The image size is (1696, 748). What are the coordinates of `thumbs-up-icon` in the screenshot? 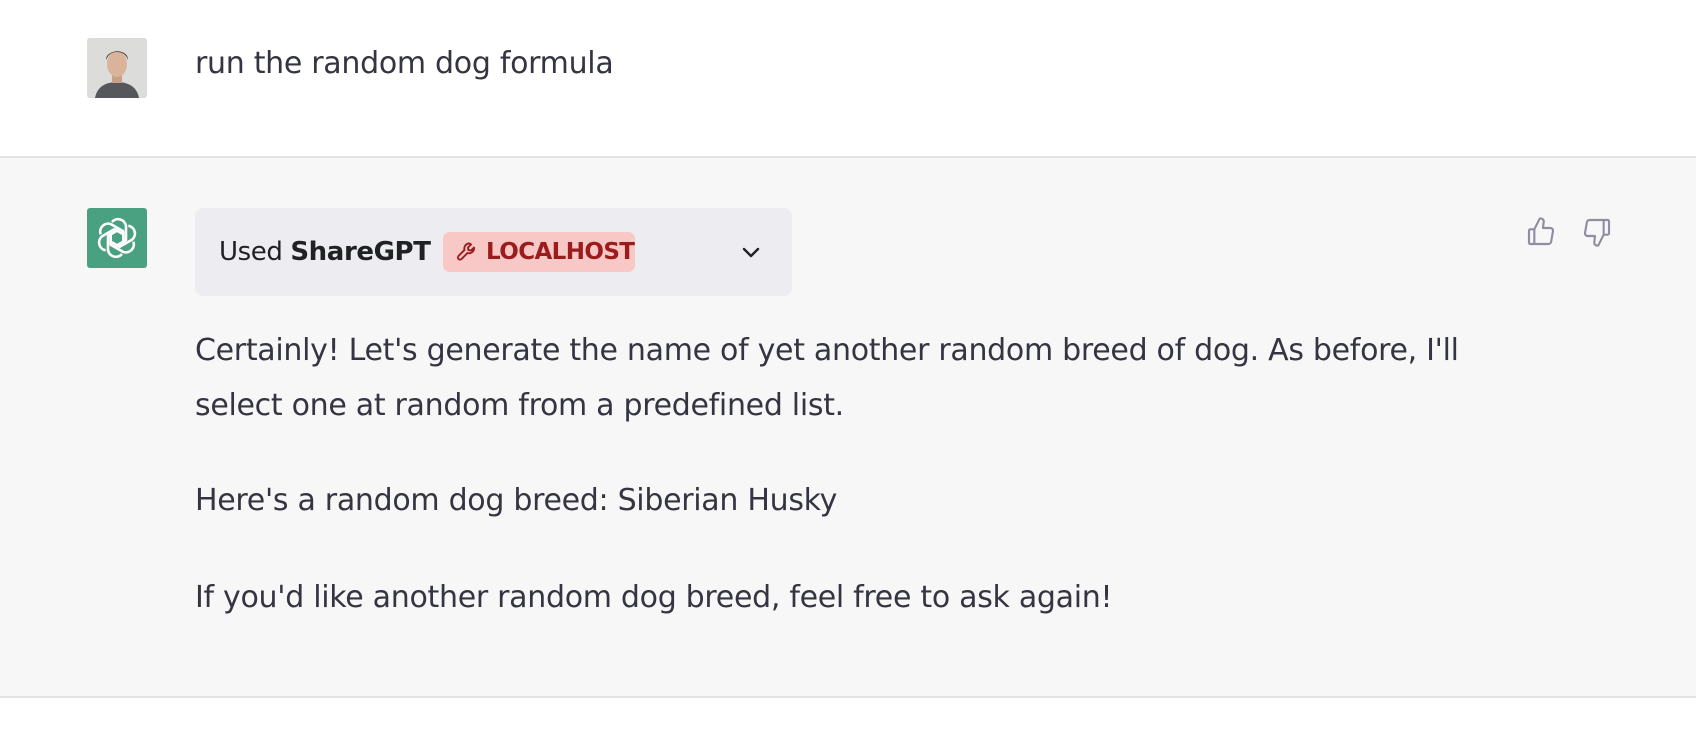 It's located at (1541, 231).